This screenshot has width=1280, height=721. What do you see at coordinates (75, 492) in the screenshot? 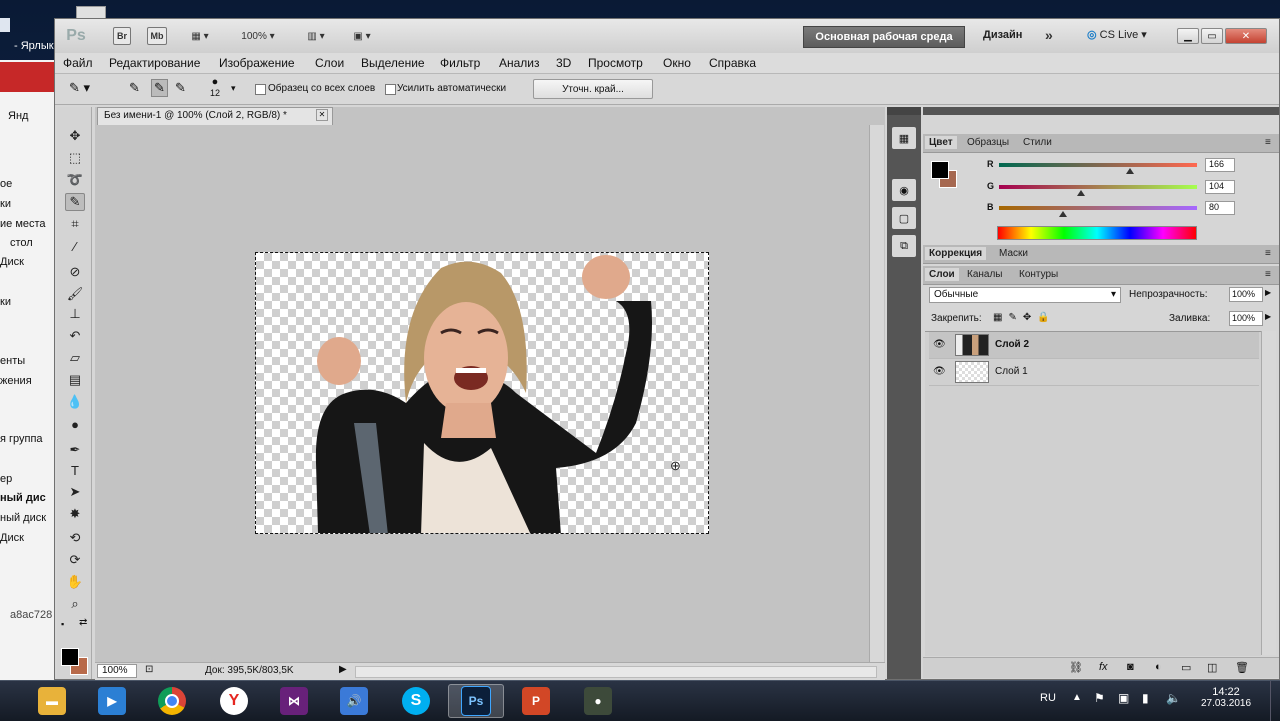
I see `path-selection-tool: ➤` at bounding box center [75, 492].